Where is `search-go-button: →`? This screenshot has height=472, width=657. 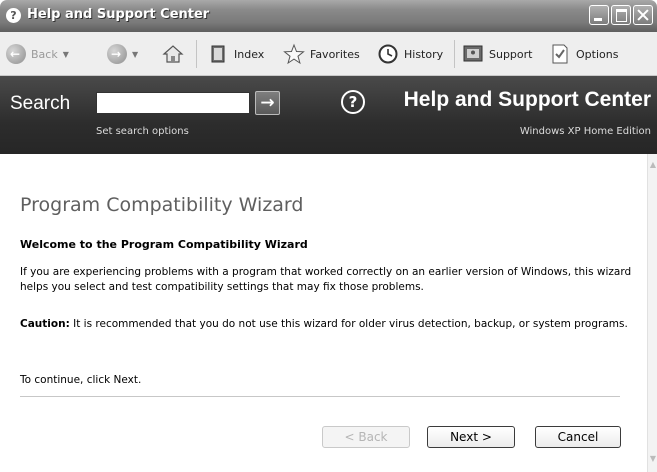 search-go-button: → is located at coordinates (267, 103).